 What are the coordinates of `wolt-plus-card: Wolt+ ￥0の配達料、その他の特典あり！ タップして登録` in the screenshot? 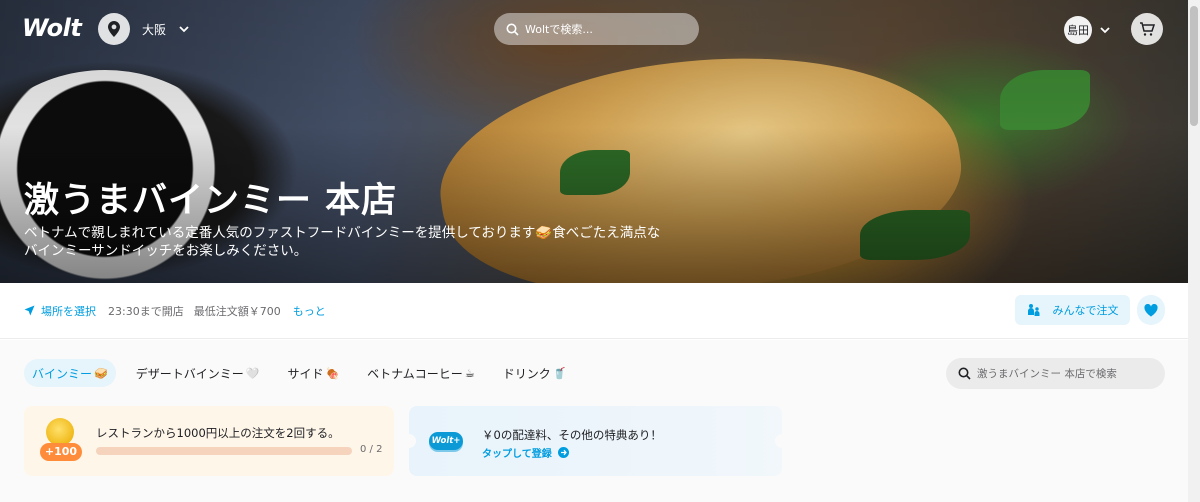 It's located at (595, 441).